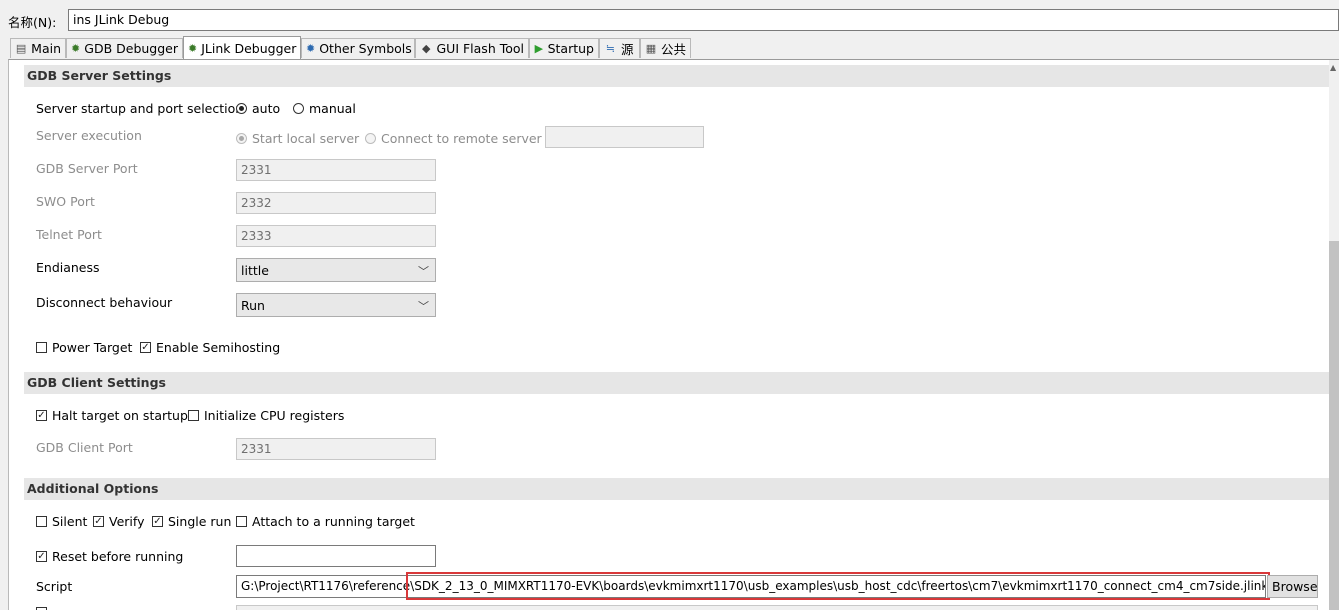 The image size is (1339, 610). I want to click on tab-gdb-debugger: ✹ GDB Debugger, so click(124, 48).